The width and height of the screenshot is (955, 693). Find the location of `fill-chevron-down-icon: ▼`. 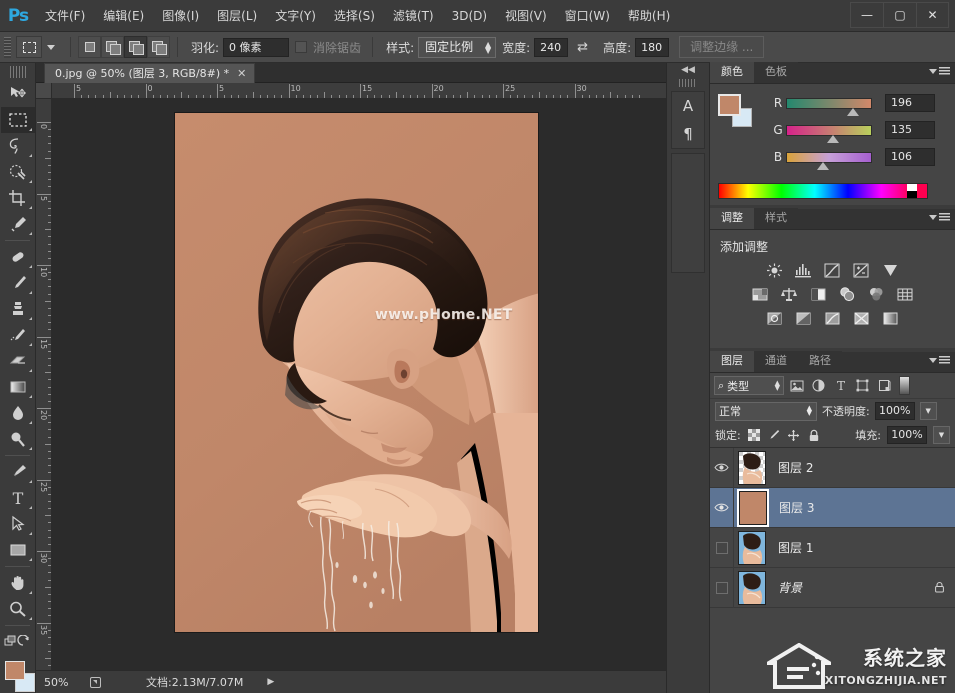

fill-chevron-down-icon: ▼ is located at coordinates (941, 435).